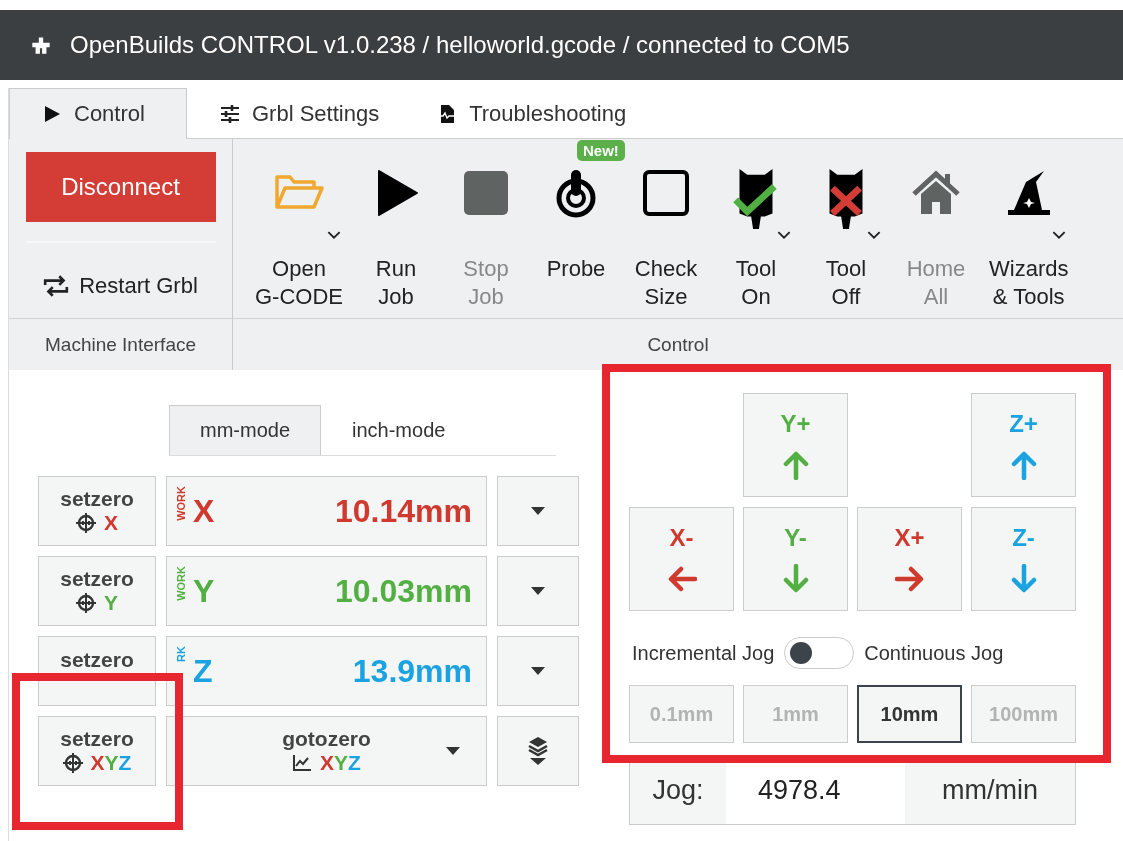  Describe the element at coordinates (678, 344) in the screenshot. I see `group-label: Control` at that location.